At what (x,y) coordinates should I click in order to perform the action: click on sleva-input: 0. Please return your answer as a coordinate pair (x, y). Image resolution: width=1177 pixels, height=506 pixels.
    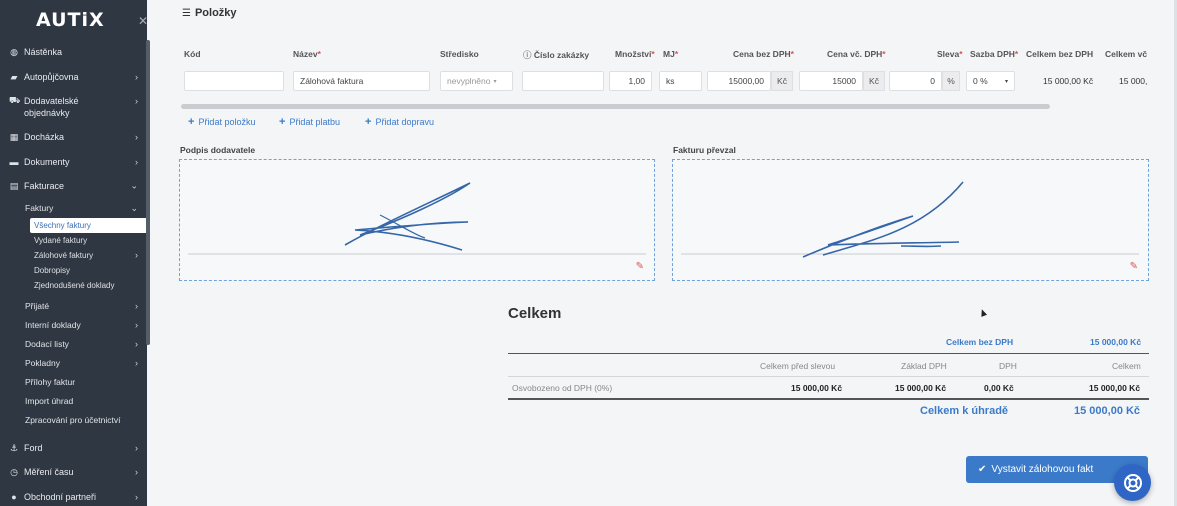
    Looking at the image, I should click on (915, 81).